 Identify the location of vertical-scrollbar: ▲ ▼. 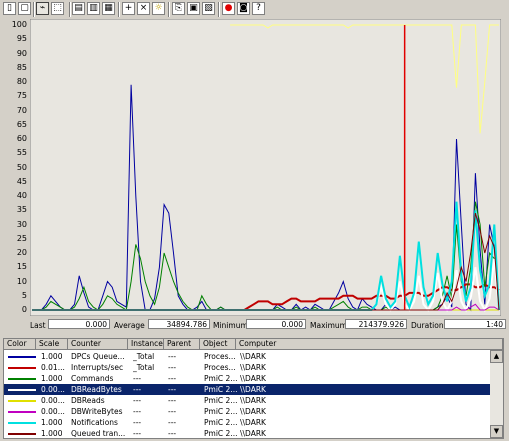
(496, 394).